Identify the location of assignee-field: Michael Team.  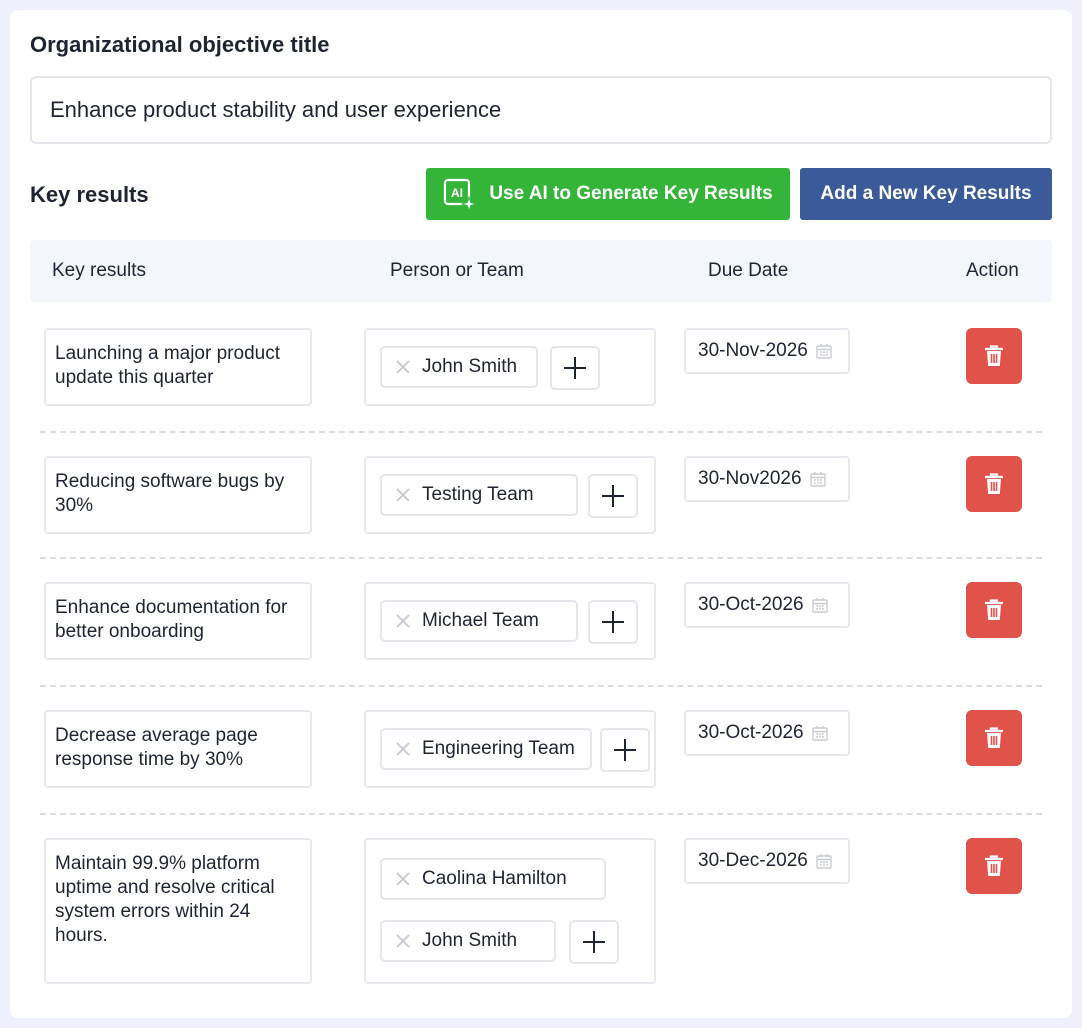
(510, 621).